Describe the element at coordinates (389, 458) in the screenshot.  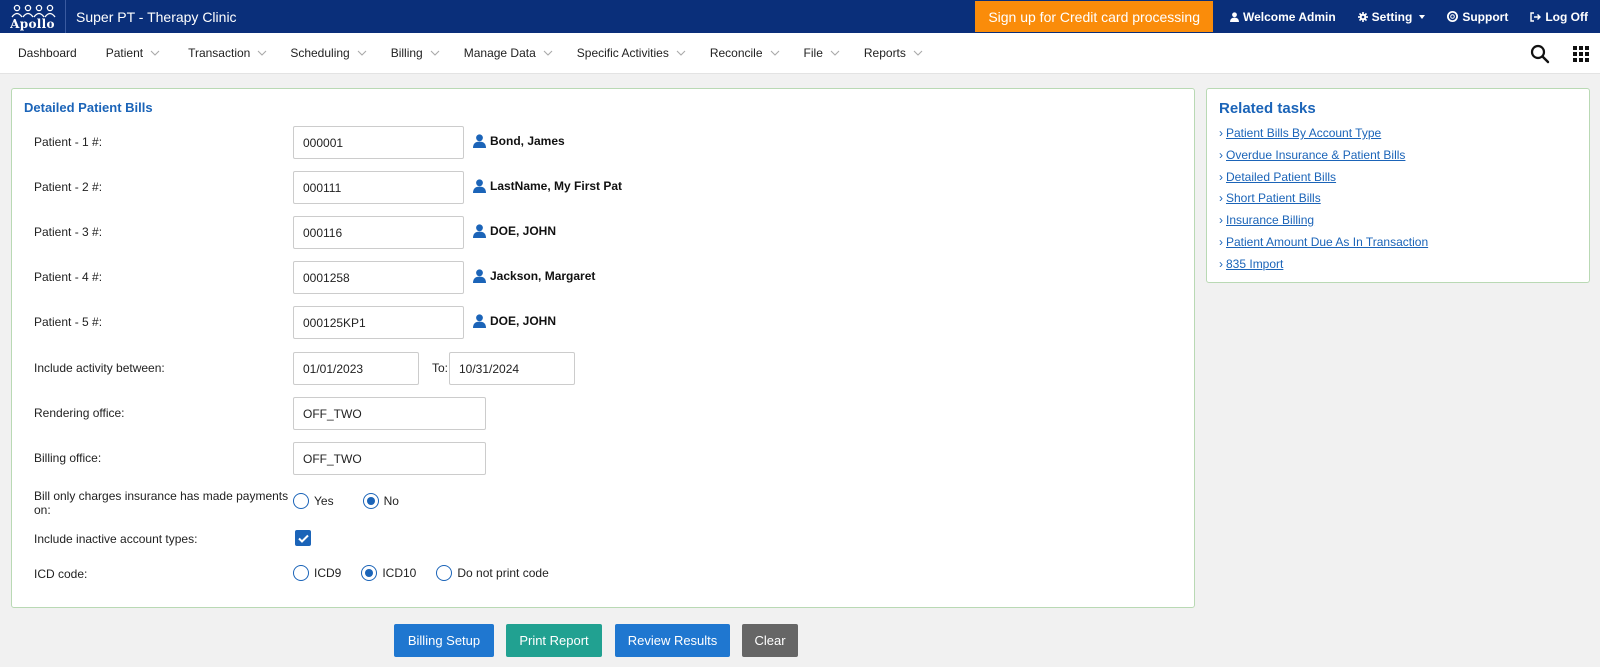
I see `billing-office-input: OFF_TWO` at that location.